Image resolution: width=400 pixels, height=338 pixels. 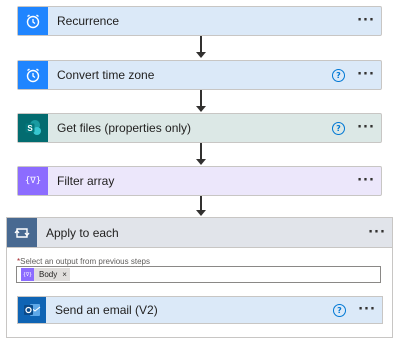 What do you see at coordinates (88, 21) in the screenshot?
I see `step-title: Recurrence` at bounding box center [88, 21].